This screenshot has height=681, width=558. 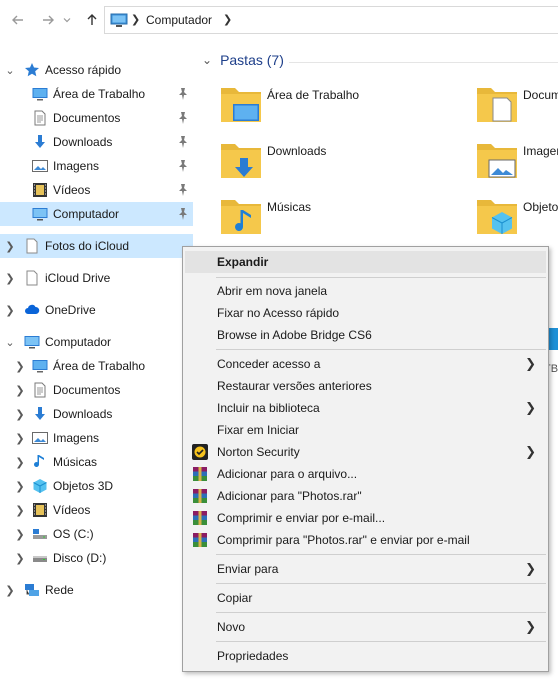 I want to click on sidebar-item-onedrive: ❯ OneDrive, so click(x=96, y=310).